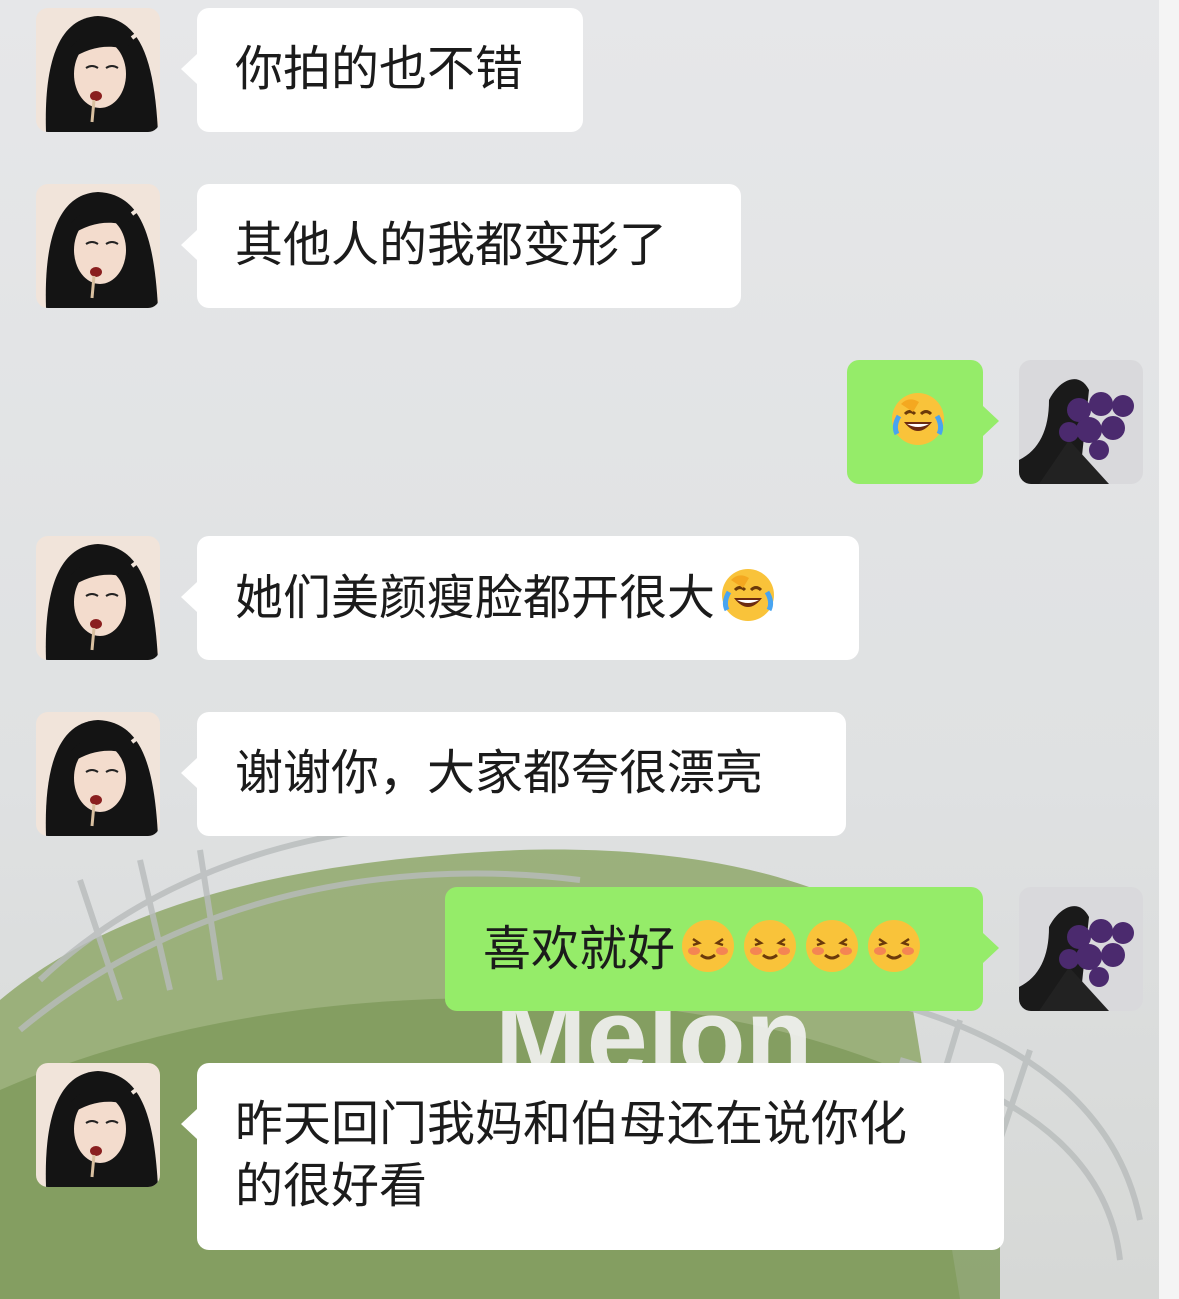 Image resolution: width=1179 pixels, height=1299 pixels. I want to click on message-bubble: 她们美颜瘦脸都开很大, so click(520, 598).